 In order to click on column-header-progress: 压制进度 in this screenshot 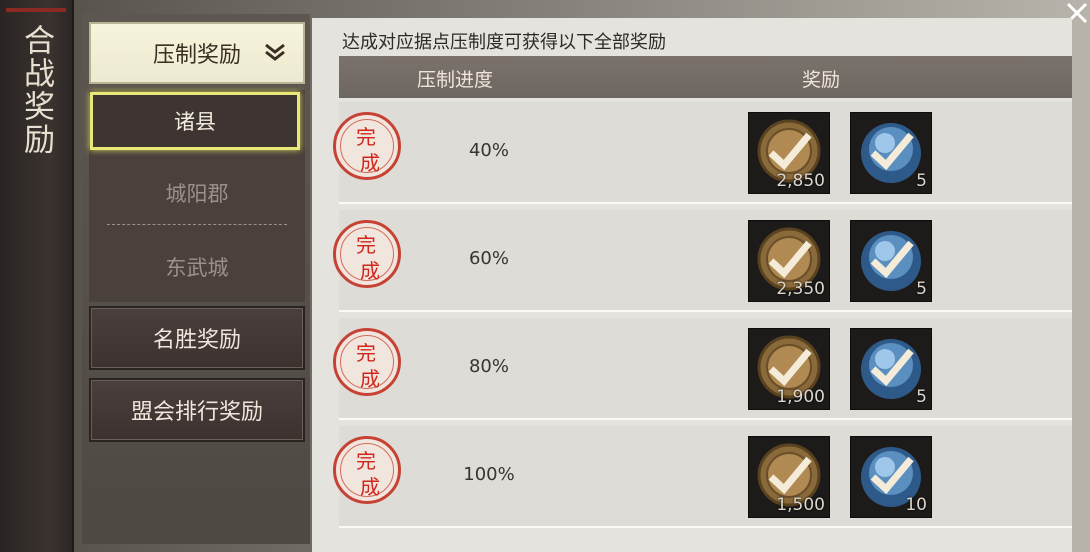, I will do `click(454, 80)`.